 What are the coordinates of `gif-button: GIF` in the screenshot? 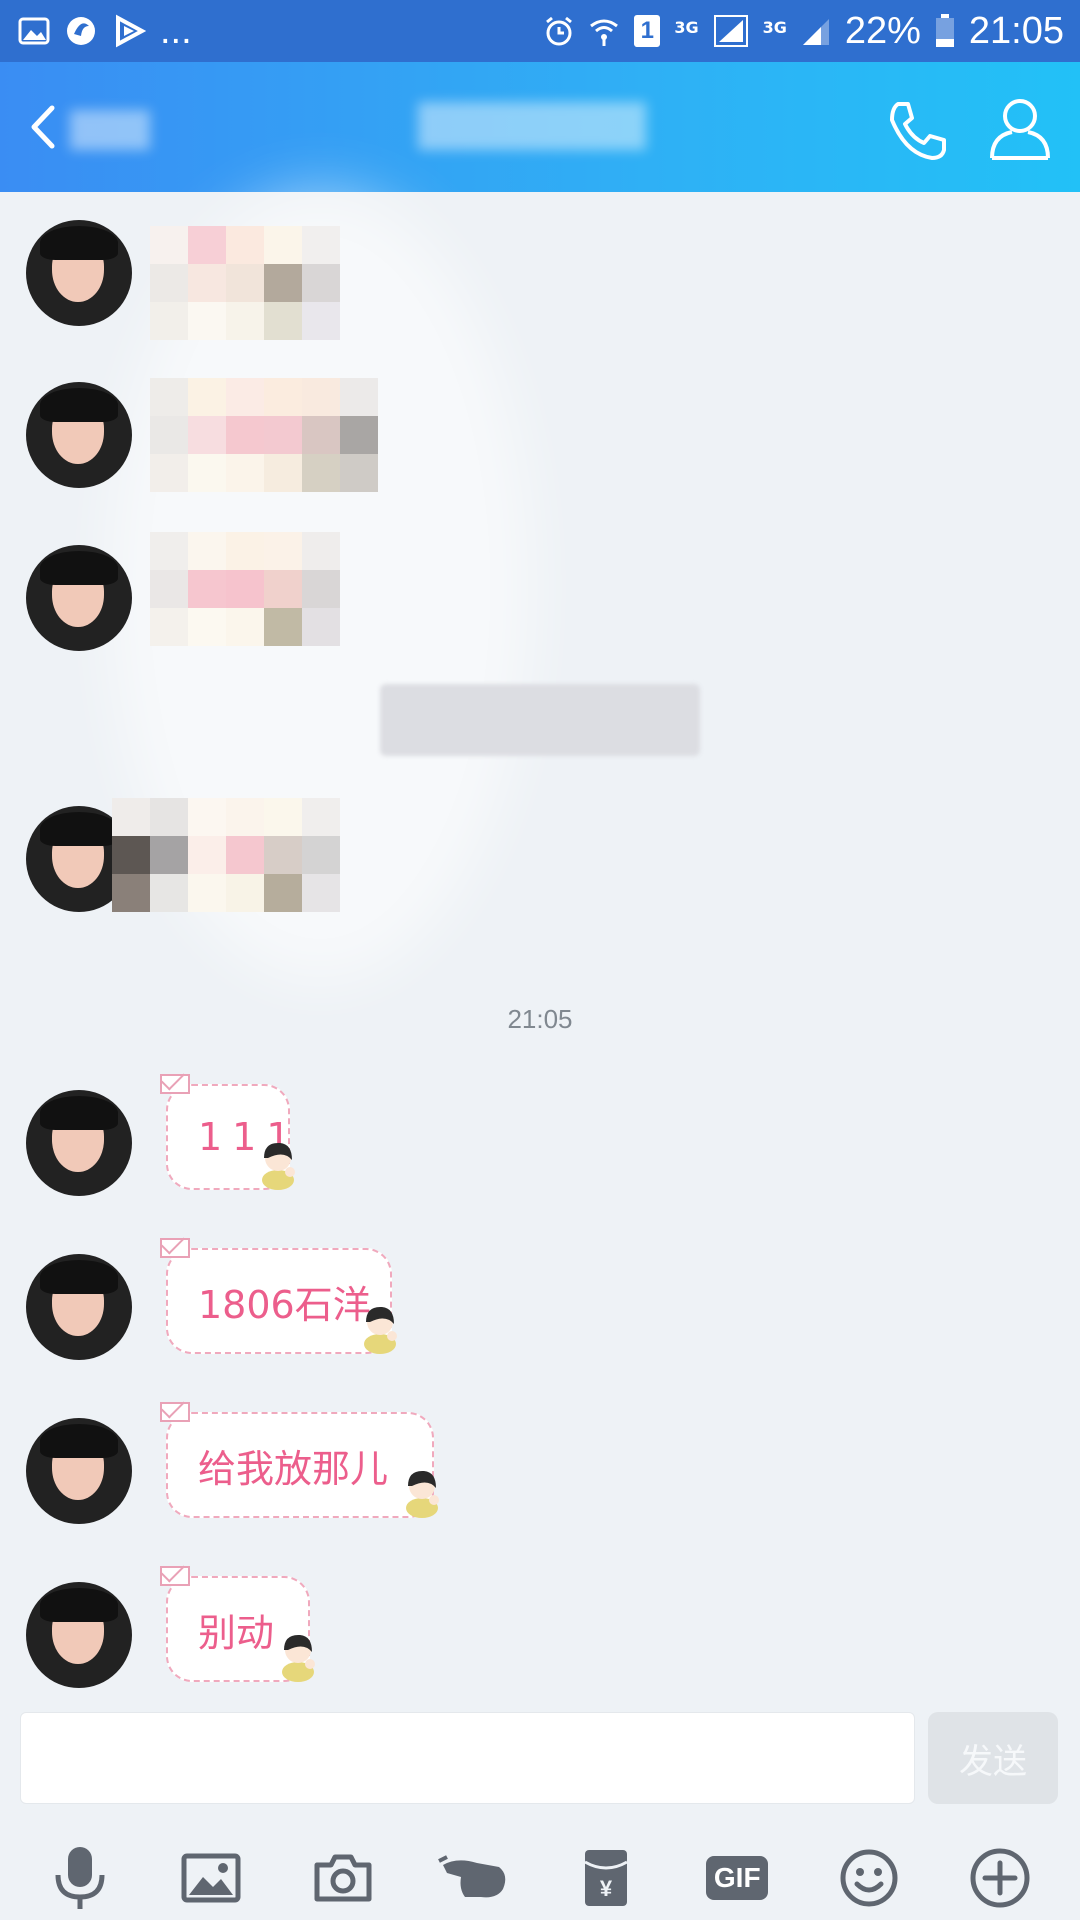 It's located at (737, 1878).